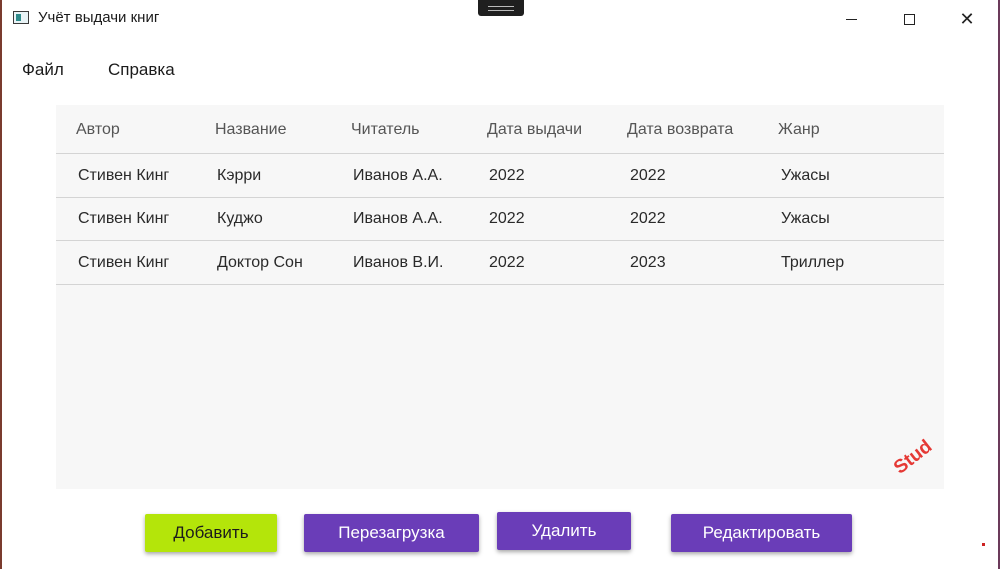 This screenshot has height=569, width=1000. I want to click on title-bar: Учёт выдачи книг ✕, so click(500, 19).